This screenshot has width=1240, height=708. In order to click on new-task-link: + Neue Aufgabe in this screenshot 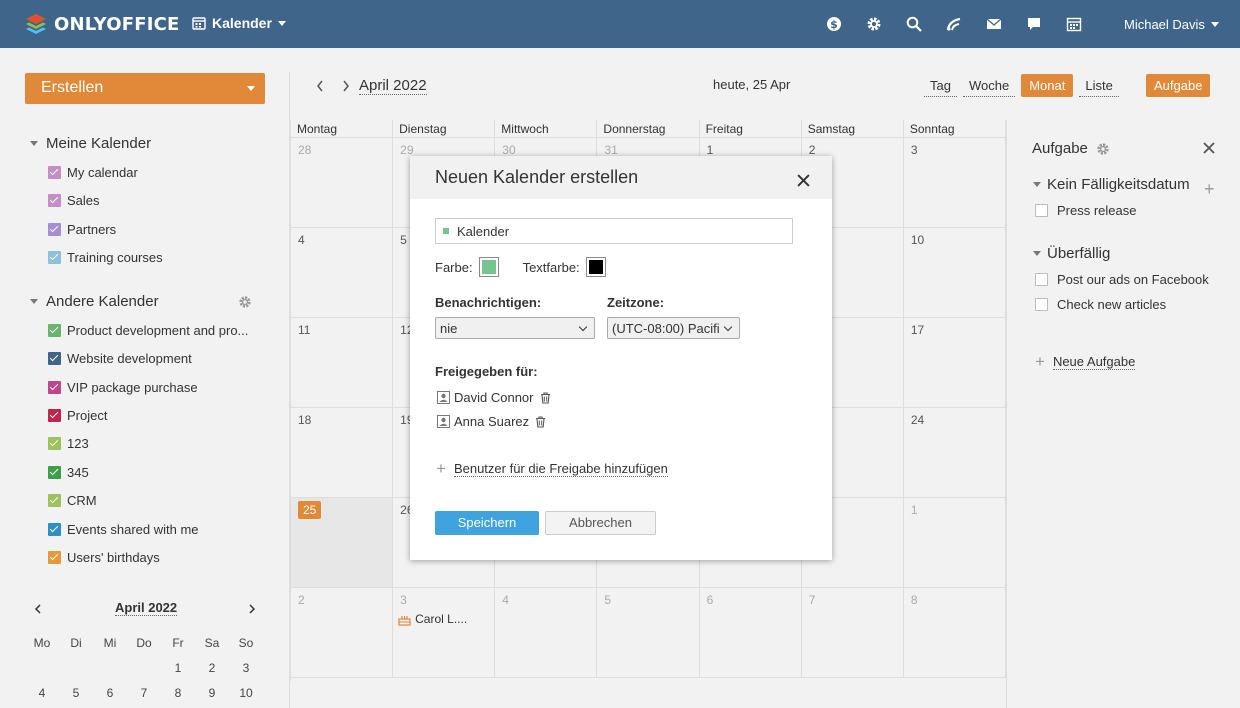, I will do `click(1085, 362)`.